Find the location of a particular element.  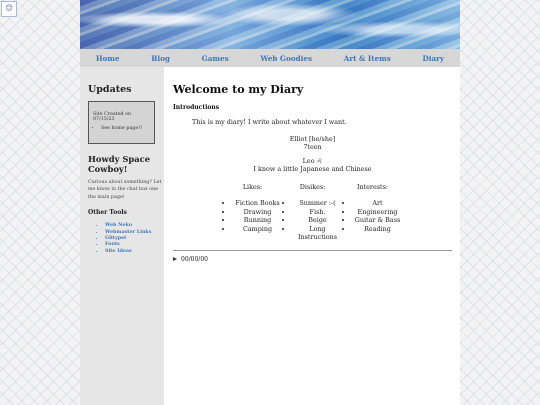

updates-box: Site Created on 07/15/23 See home page!! is located at coordinates (121, 122).